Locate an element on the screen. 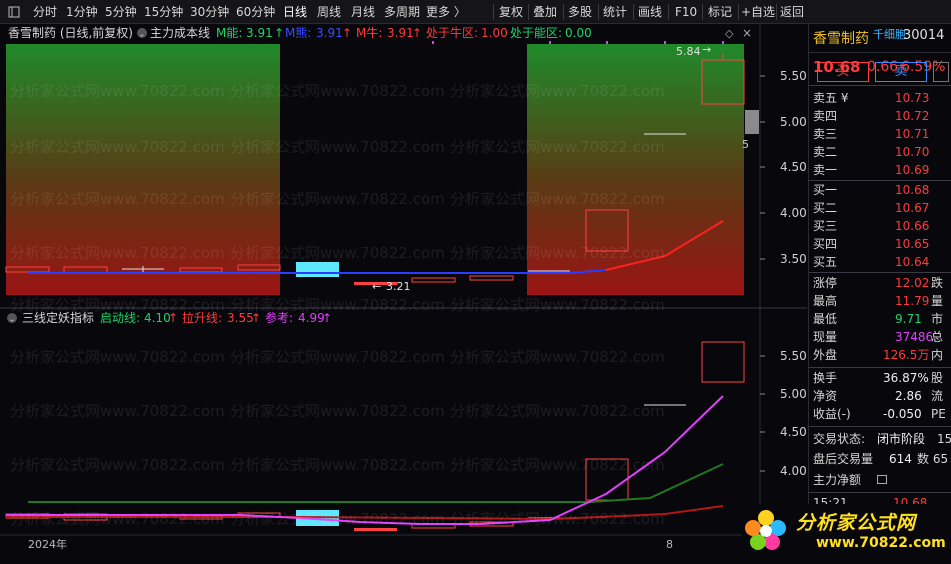 Image resolution: width=951 pixels, height=564 pixels. main-net-amount: 主力净额 is located at coordinates (882, 480).